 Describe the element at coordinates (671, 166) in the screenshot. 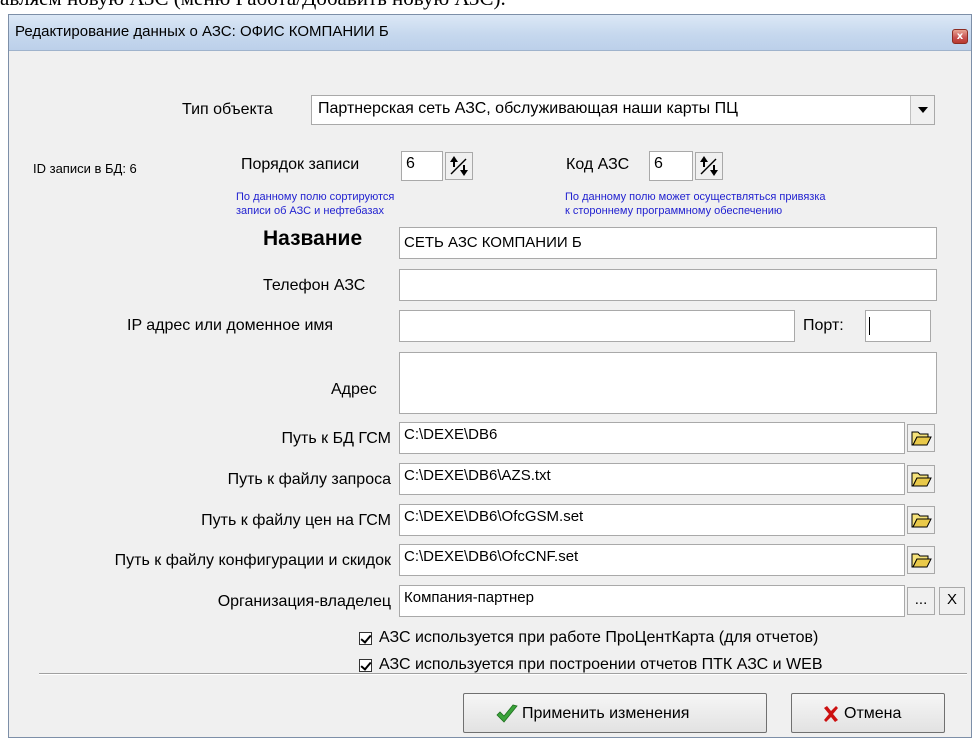

I see `code-input: 6` at that location.